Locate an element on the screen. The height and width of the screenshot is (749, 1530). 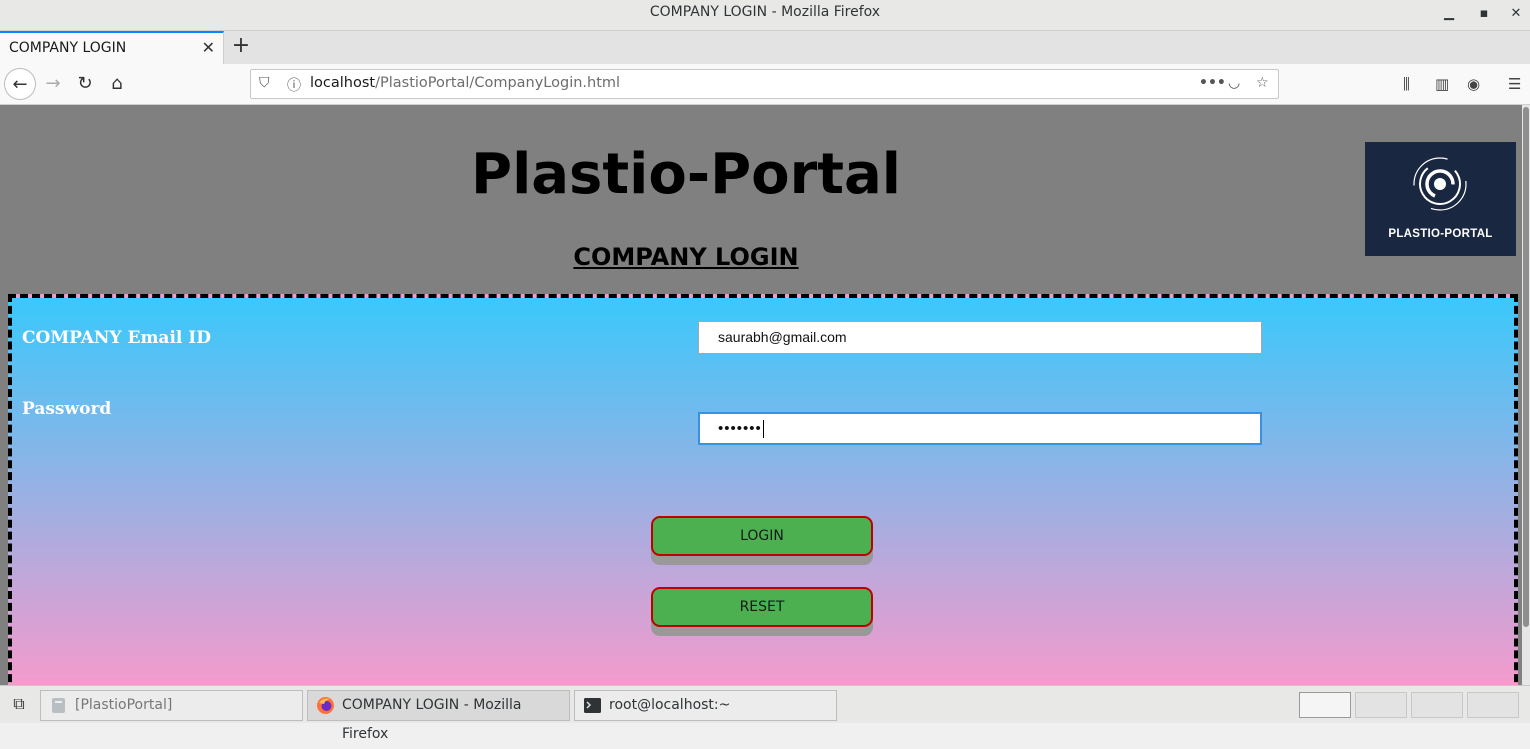
terminal-icon is located at coordinates (592, 705).